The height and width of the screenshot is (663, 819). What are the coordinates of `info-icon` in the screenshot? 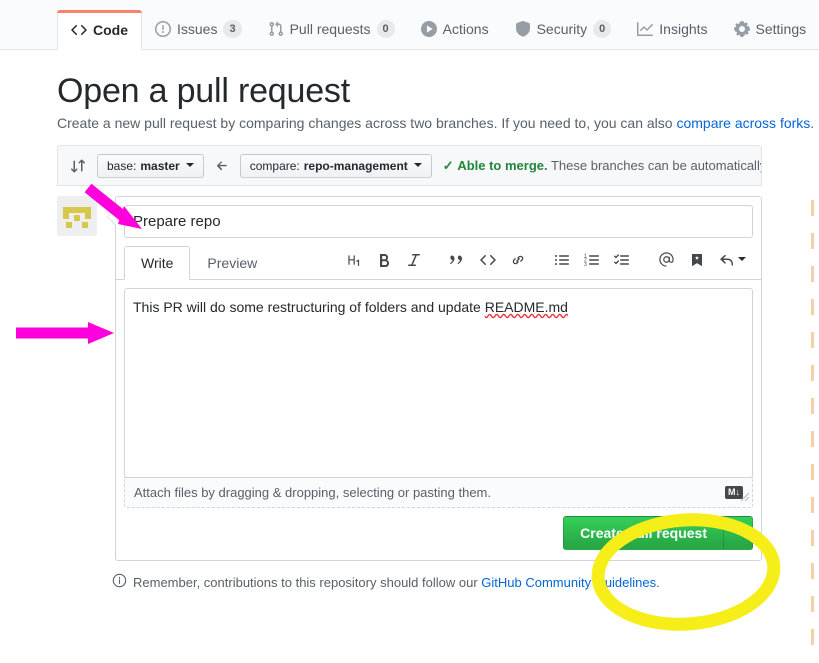 It's located at (119, 582).